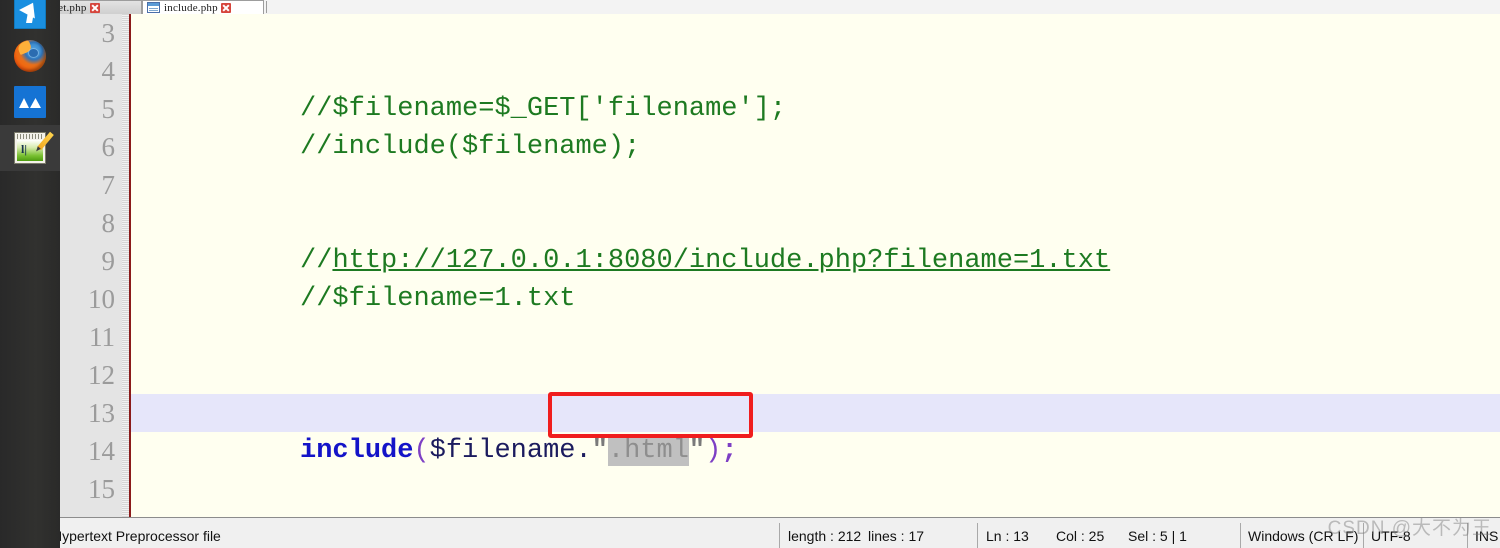  What do you see at coordinates (896, 536) in the screenshot?
I see `status-lines: lines : 17` at bounding box center [896, 536].